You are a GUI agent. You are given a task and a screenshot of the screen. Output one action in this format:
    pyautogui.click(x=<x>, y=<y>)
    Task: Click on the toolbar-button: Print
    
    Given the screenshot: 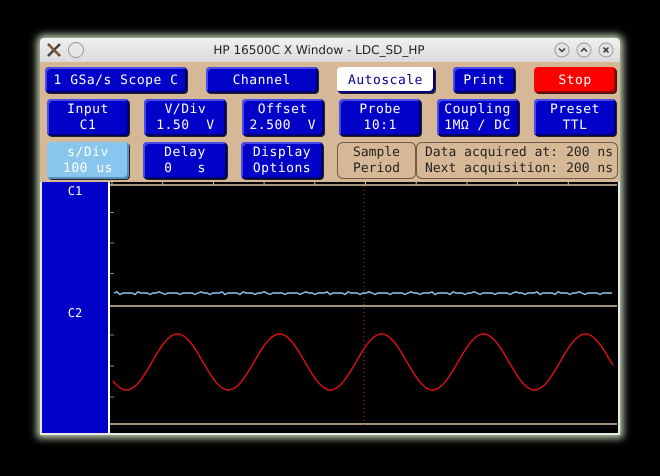 What is the action you would take?
    pyautogui.click(x=484, y=80)
    